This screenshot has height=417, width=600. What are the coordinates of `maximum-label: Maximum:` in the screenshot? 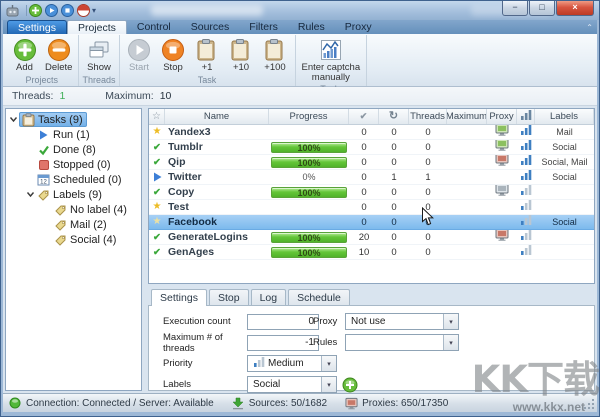 It's located at (129, 96).